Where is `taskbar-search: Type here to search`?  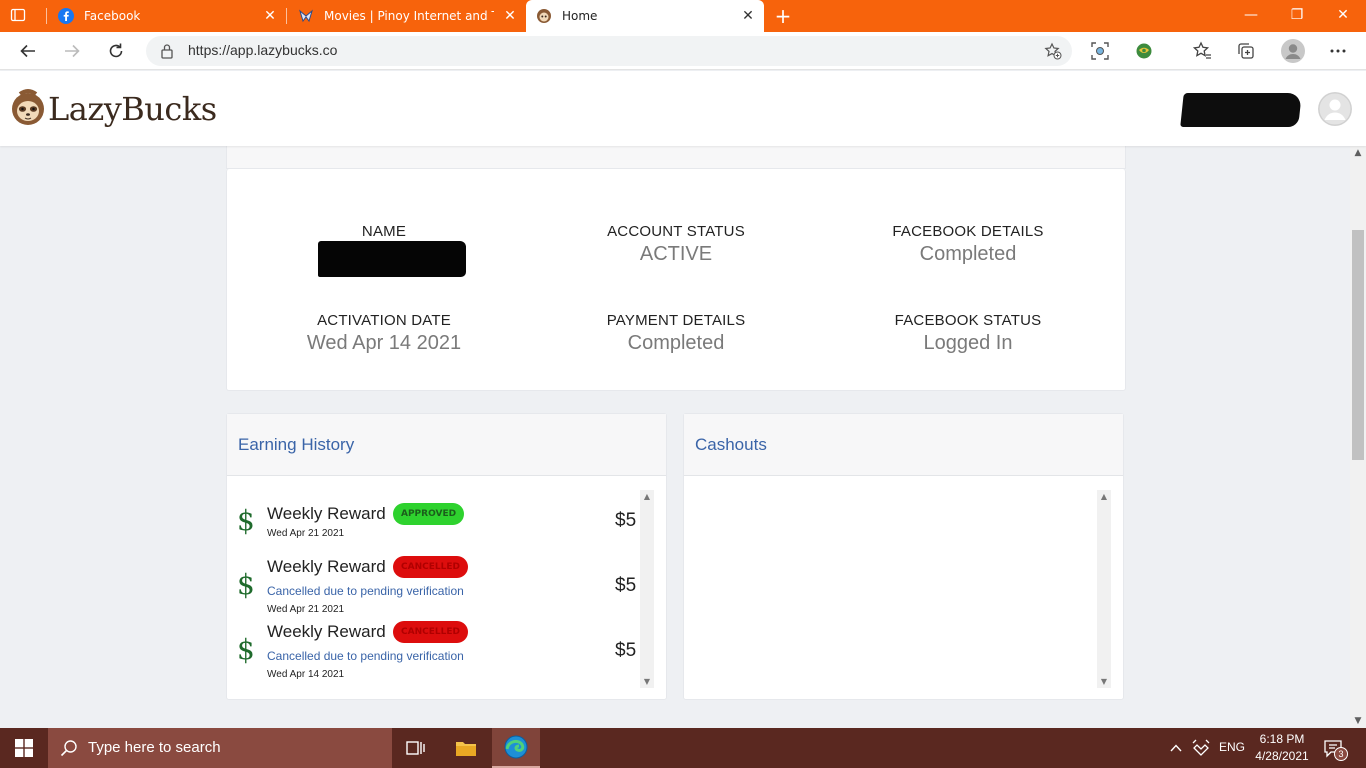 taskbar-search: Type here to search is located at coordinates (220, 748).